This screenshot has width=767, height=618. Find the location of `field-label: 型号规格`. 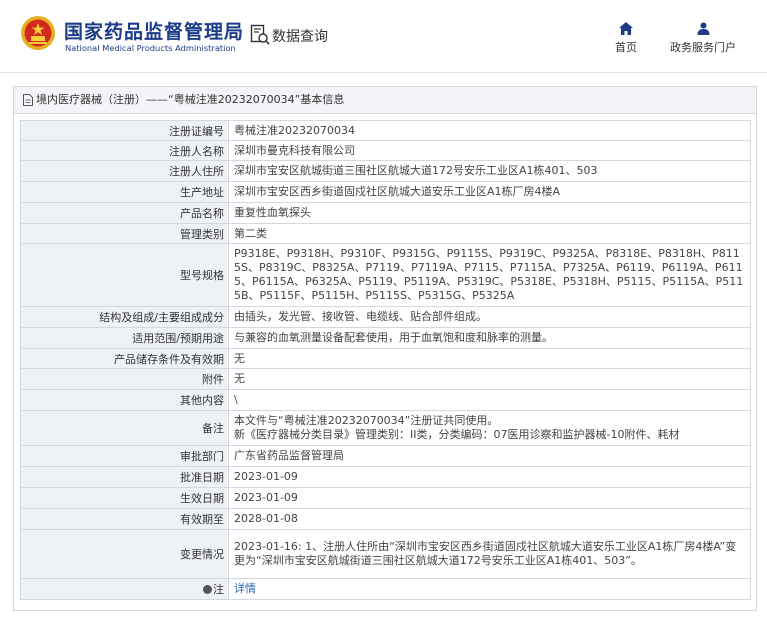

field-label: 型号规格 is located at coordinates (124, 275).